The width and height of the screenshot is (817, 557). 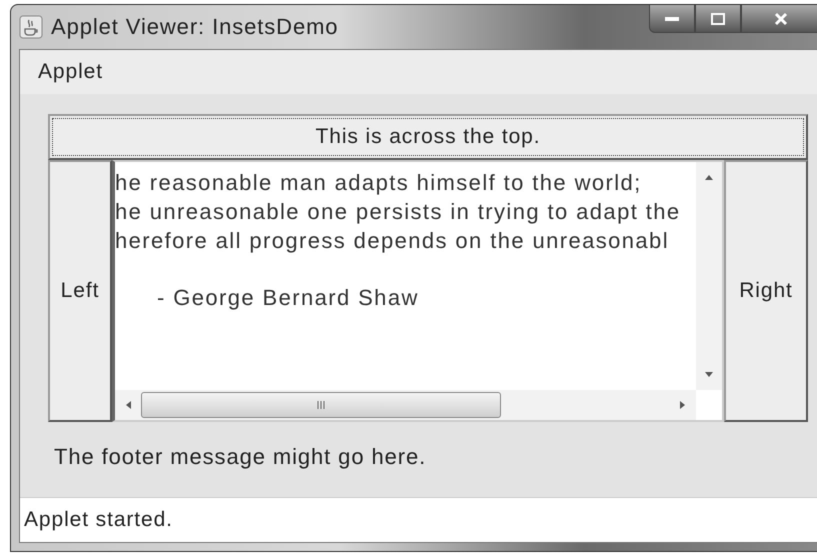 I want to click on status-bar: Applet started., so click(x=418, y=519).